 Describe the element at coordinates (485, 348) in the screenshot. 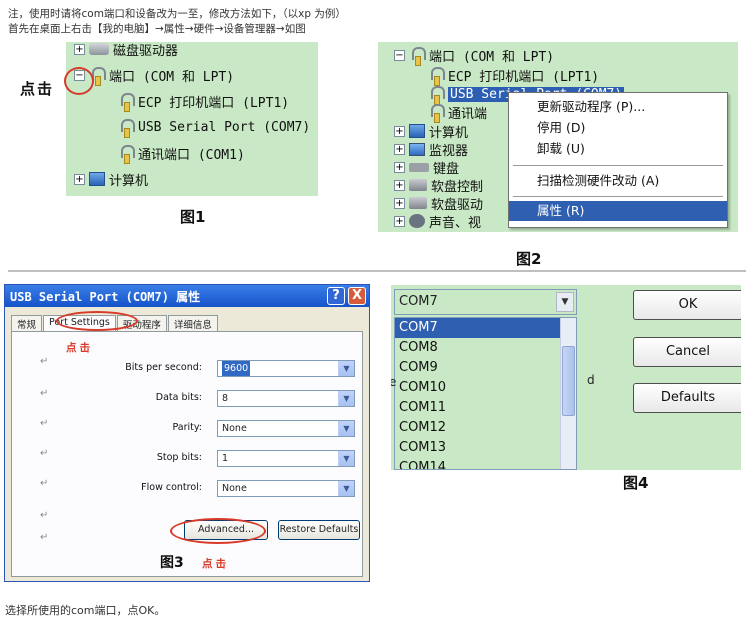

I see `list-item: COM8` at that location.